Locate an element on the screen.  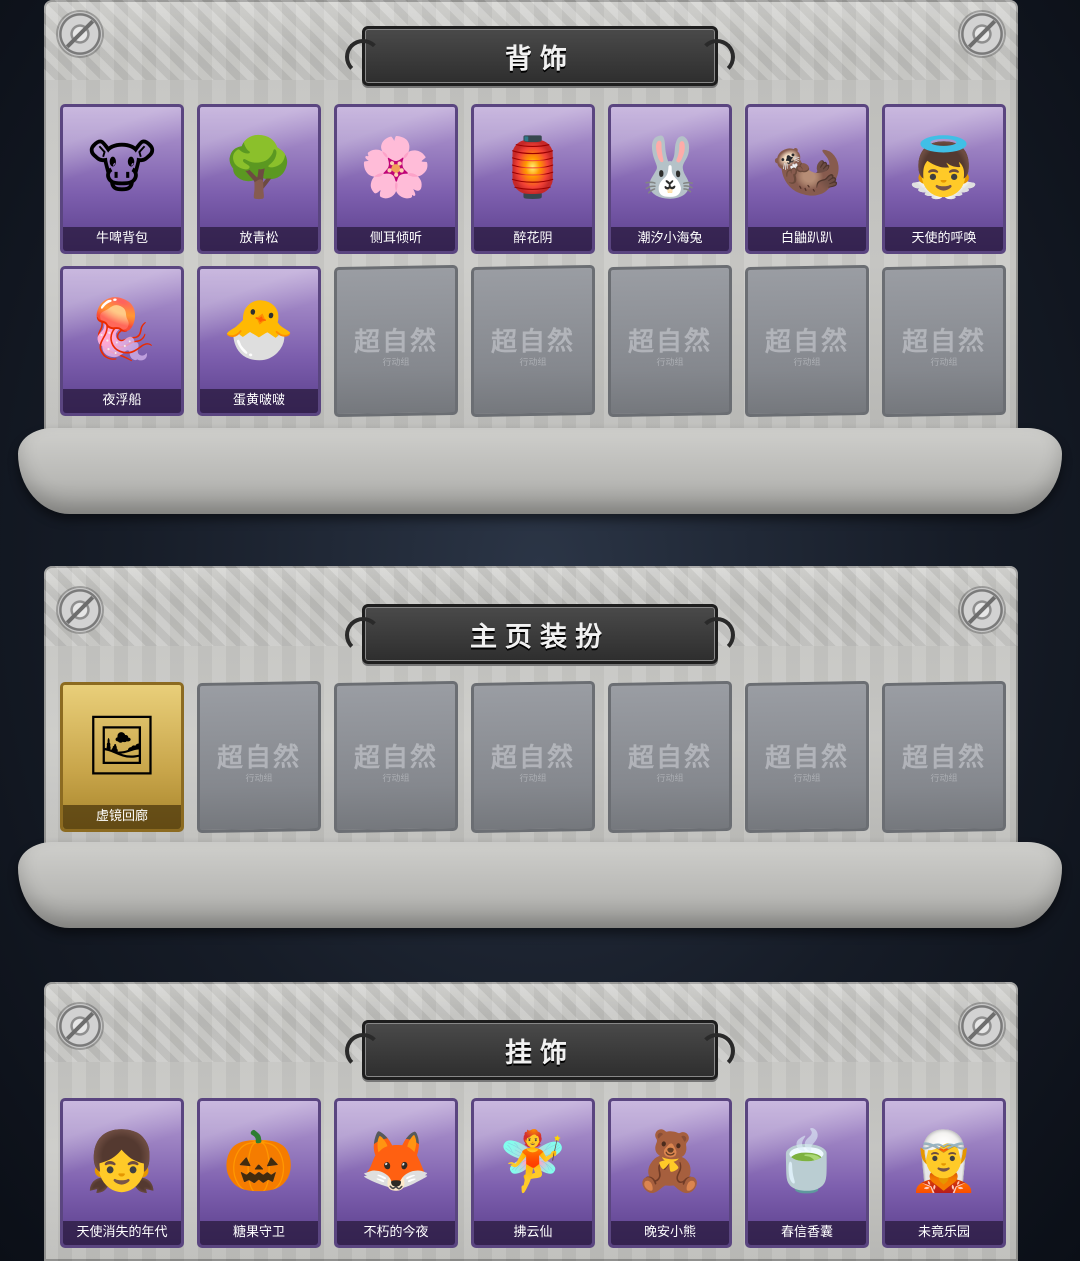
item-card: 🧝 未竟乐园 is located at coordinates (944, 1173).